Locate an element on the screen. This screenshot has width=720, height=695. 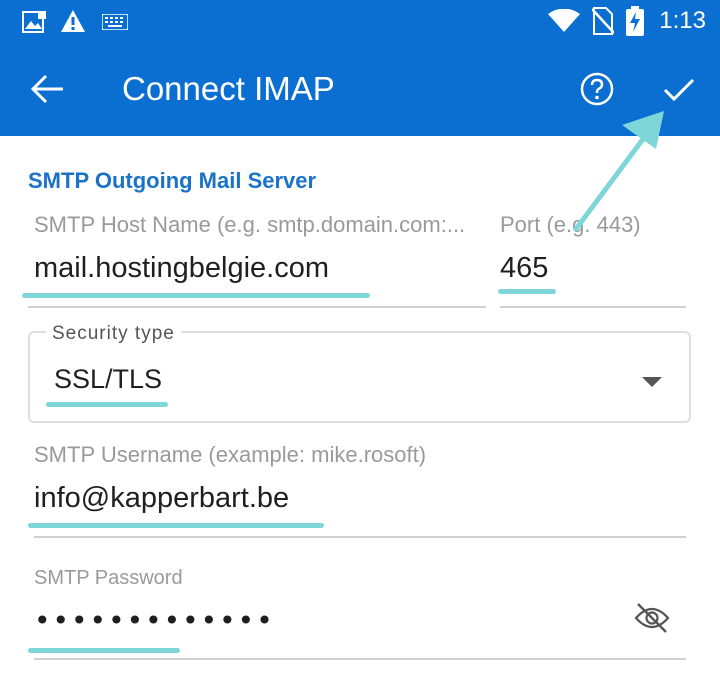
page-title: Connect IMAP is located at coordinates (228, 88).